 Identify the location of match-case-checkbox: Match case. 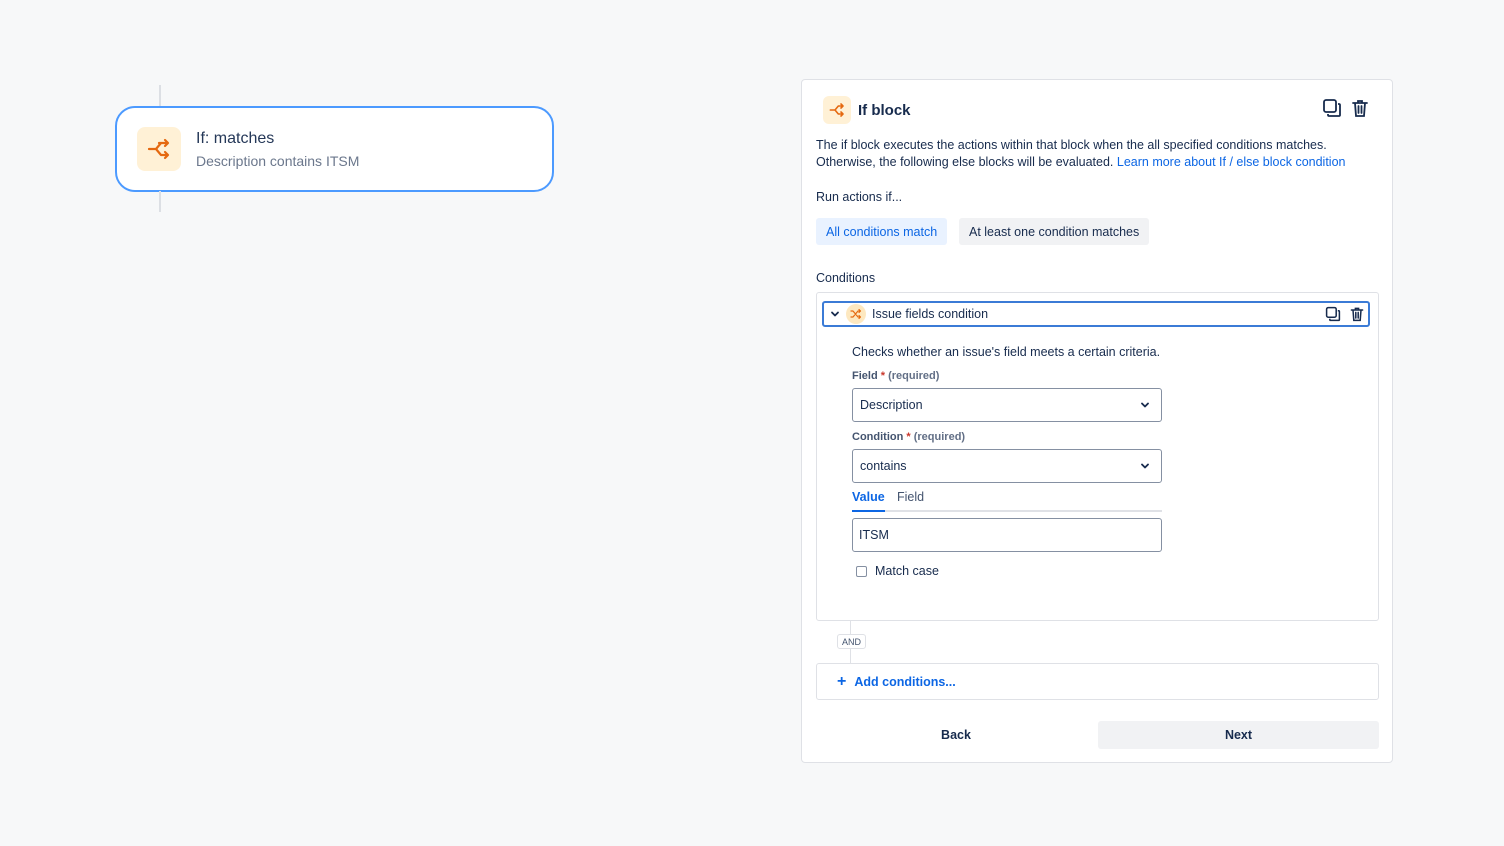
(897, 571).